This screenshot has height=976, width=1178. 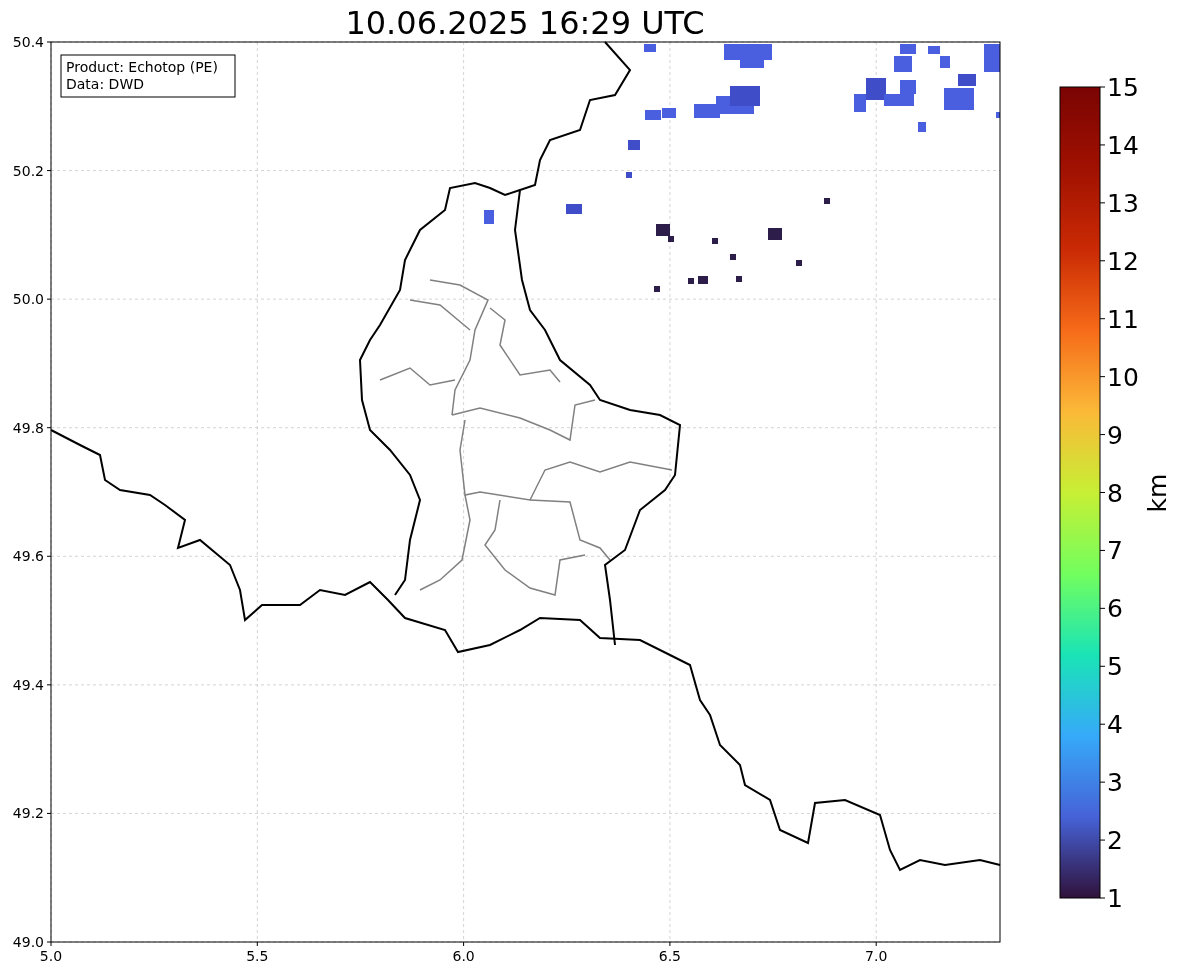 I want to click on colorbar-tick-label: 12, so click(x=1123, y=261).